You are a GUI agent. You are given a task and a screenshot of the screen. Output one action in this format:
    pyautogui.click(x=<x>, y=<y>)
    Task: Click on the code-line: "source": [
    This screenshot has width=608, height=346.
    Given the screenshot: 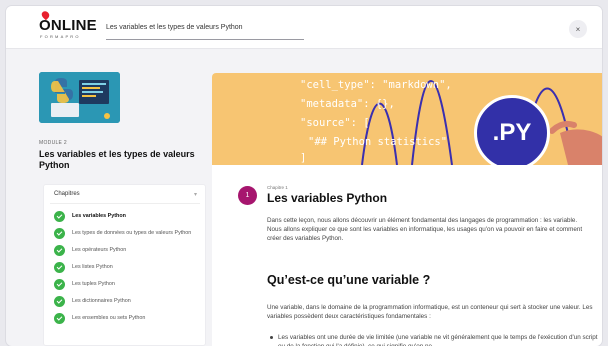 What is the action you would take?
    pyautogui.click(x=335, y=123)
    